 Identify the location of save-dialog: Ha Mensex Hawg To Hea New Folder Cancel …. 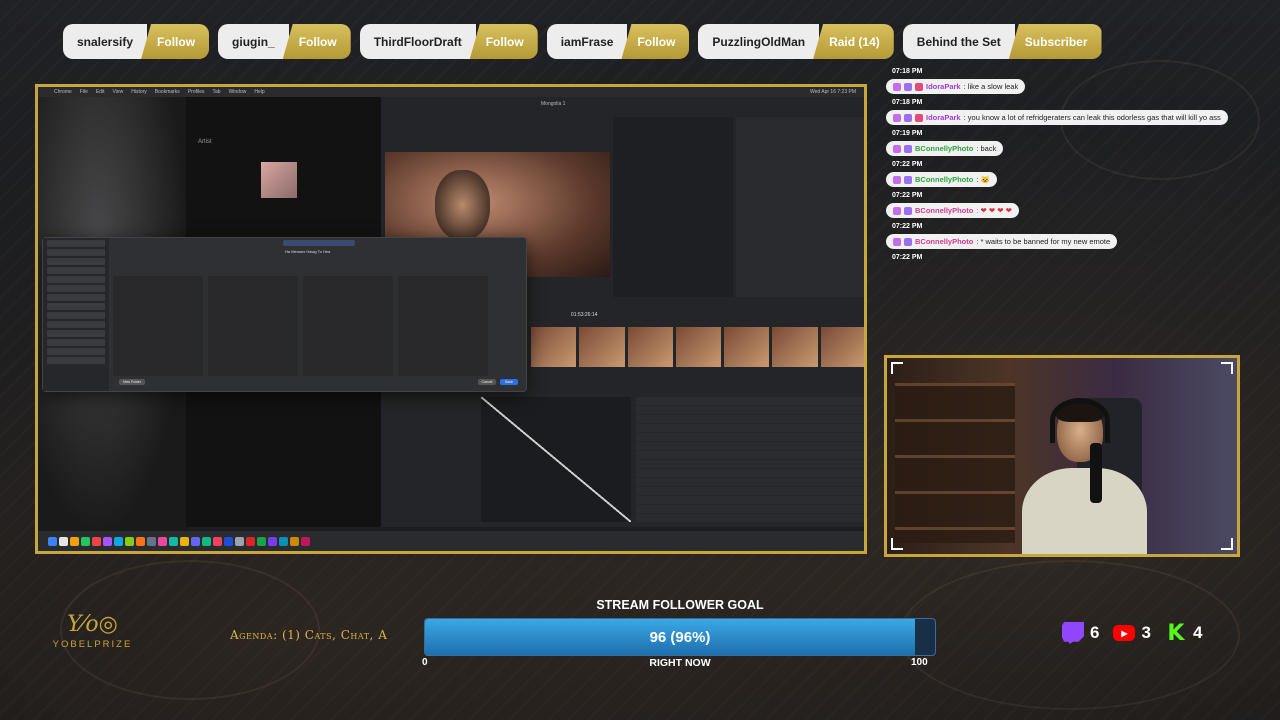
(284, 314).